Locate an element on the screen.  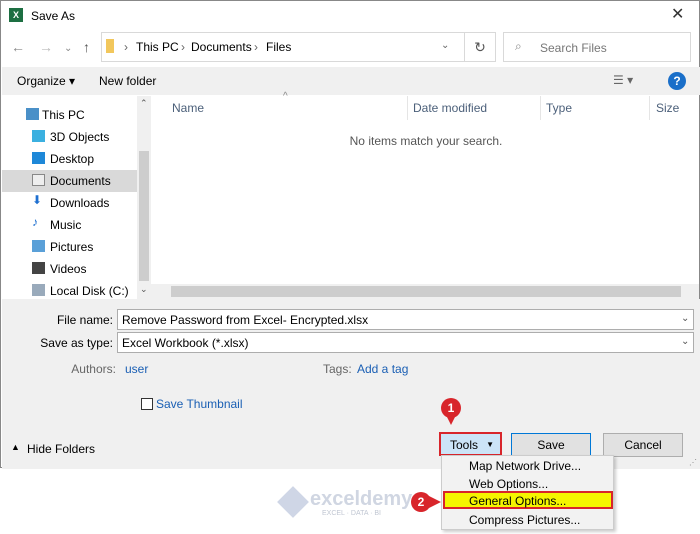
column-name: Name is located at coordinates (188, 108).